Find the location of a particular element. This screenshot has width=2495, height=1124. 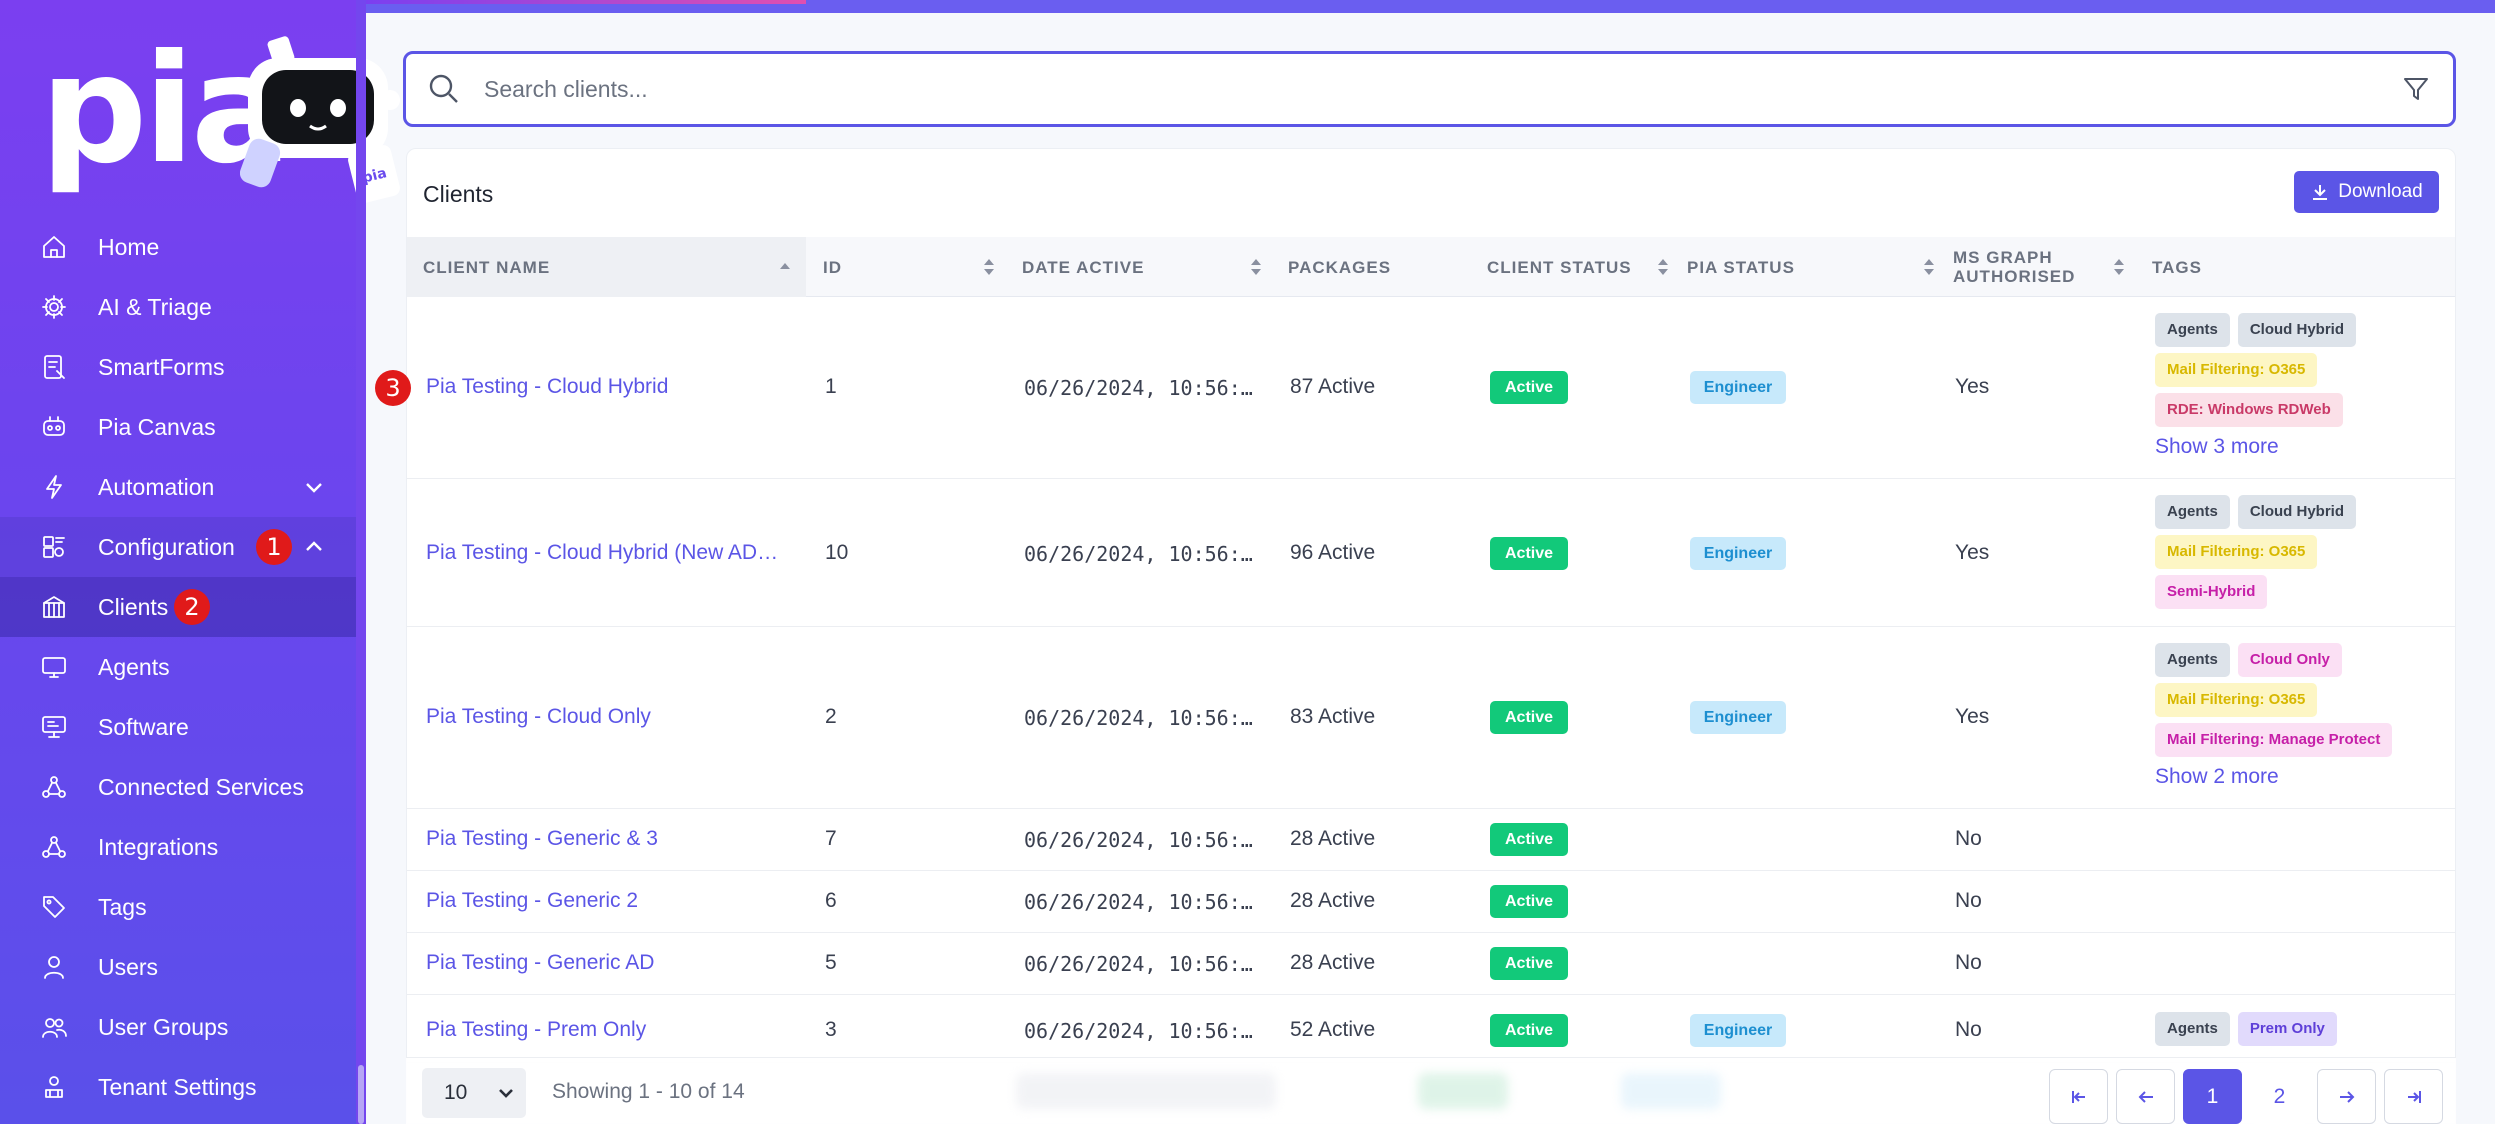

show-more-link: Show 2 more is located at coordinates (2300, 777).